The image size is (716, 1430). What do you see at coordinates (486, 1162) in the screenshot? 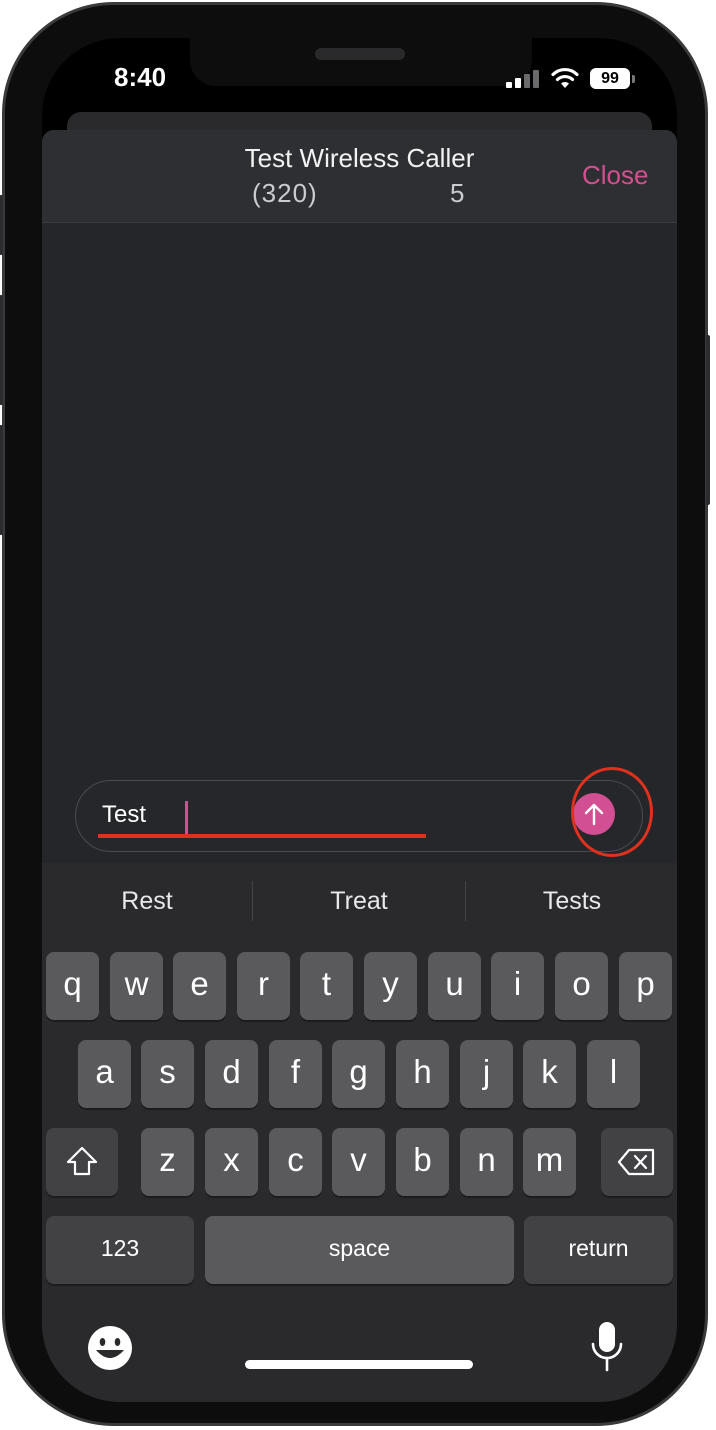
I see `key-n: n` at bounding box center [486, 1162].